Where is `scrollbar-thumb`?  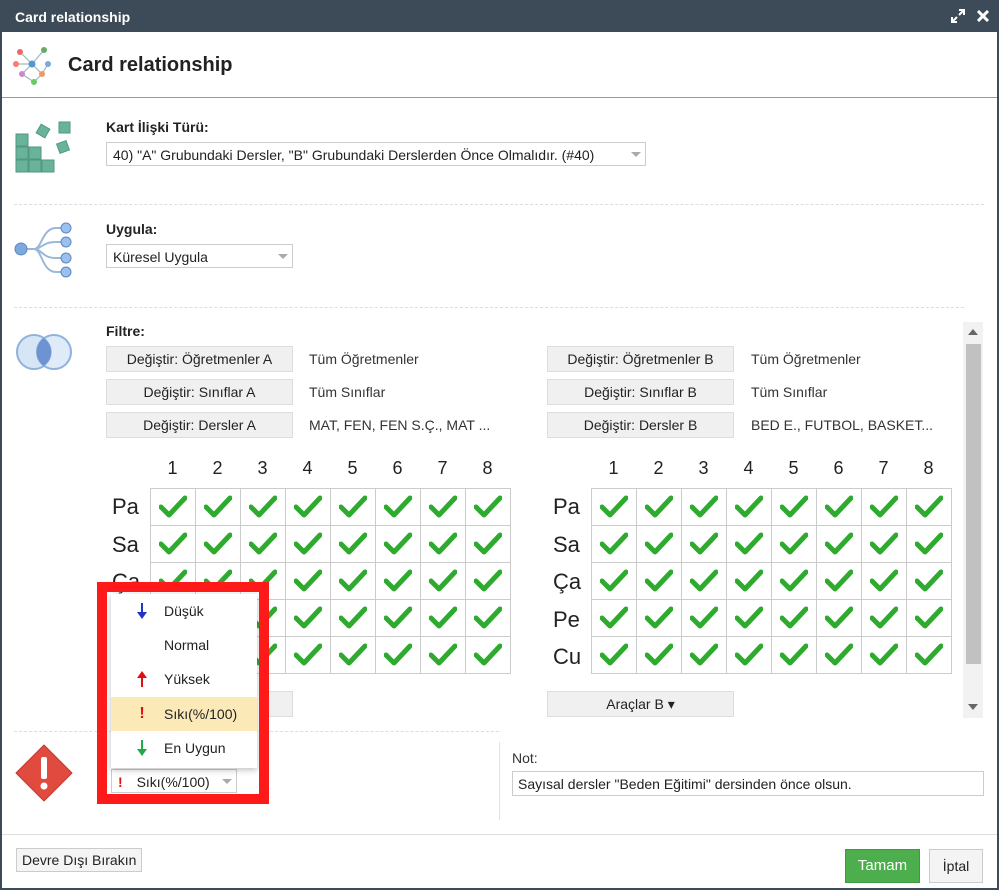 scrollbar-thumb is located at coordinates (973, 504).